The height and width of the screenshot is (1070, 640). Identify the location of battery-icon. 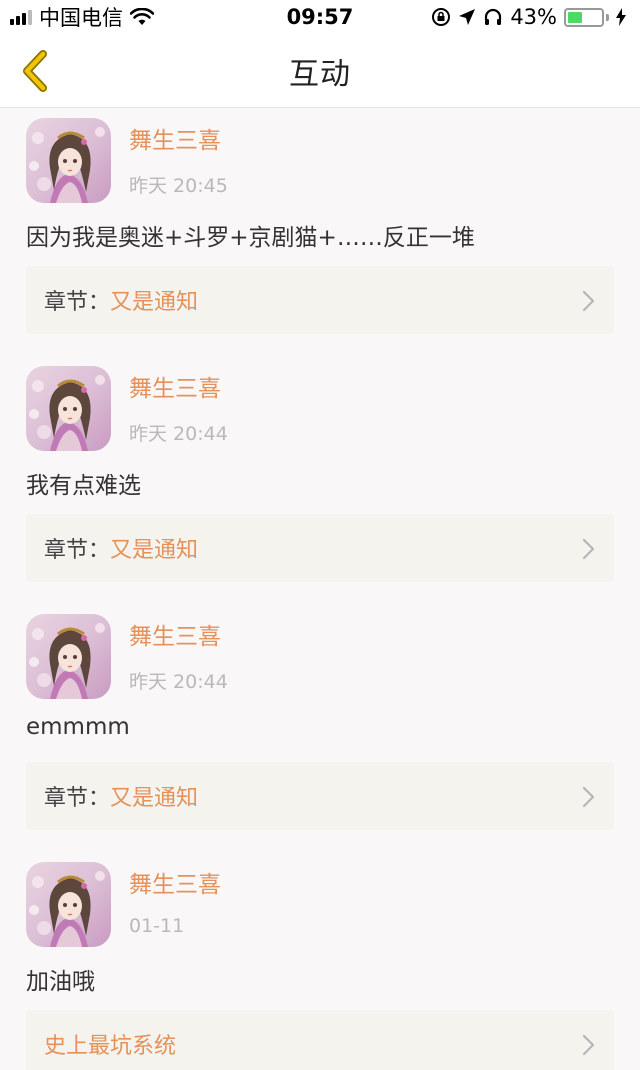
(586, 17).